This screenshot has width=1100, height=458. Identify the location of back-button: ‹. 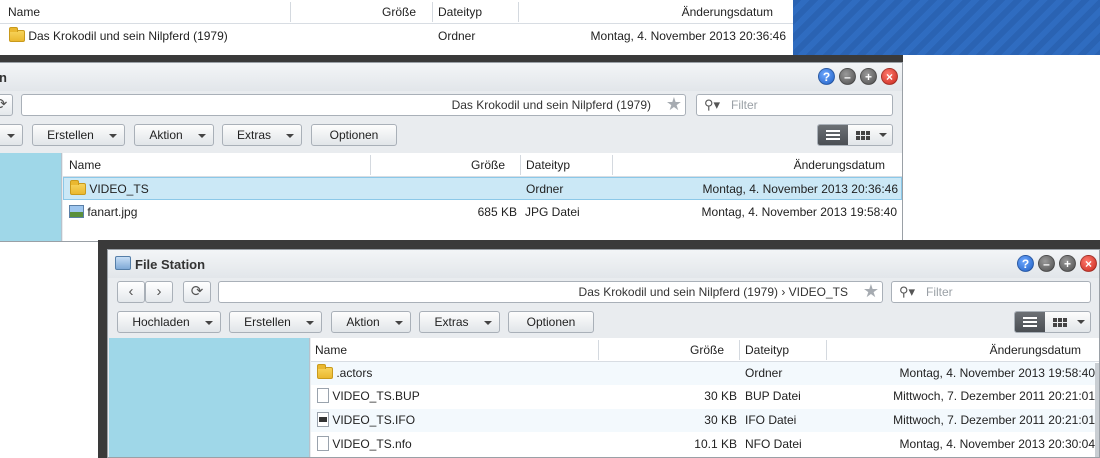
(131, 292).